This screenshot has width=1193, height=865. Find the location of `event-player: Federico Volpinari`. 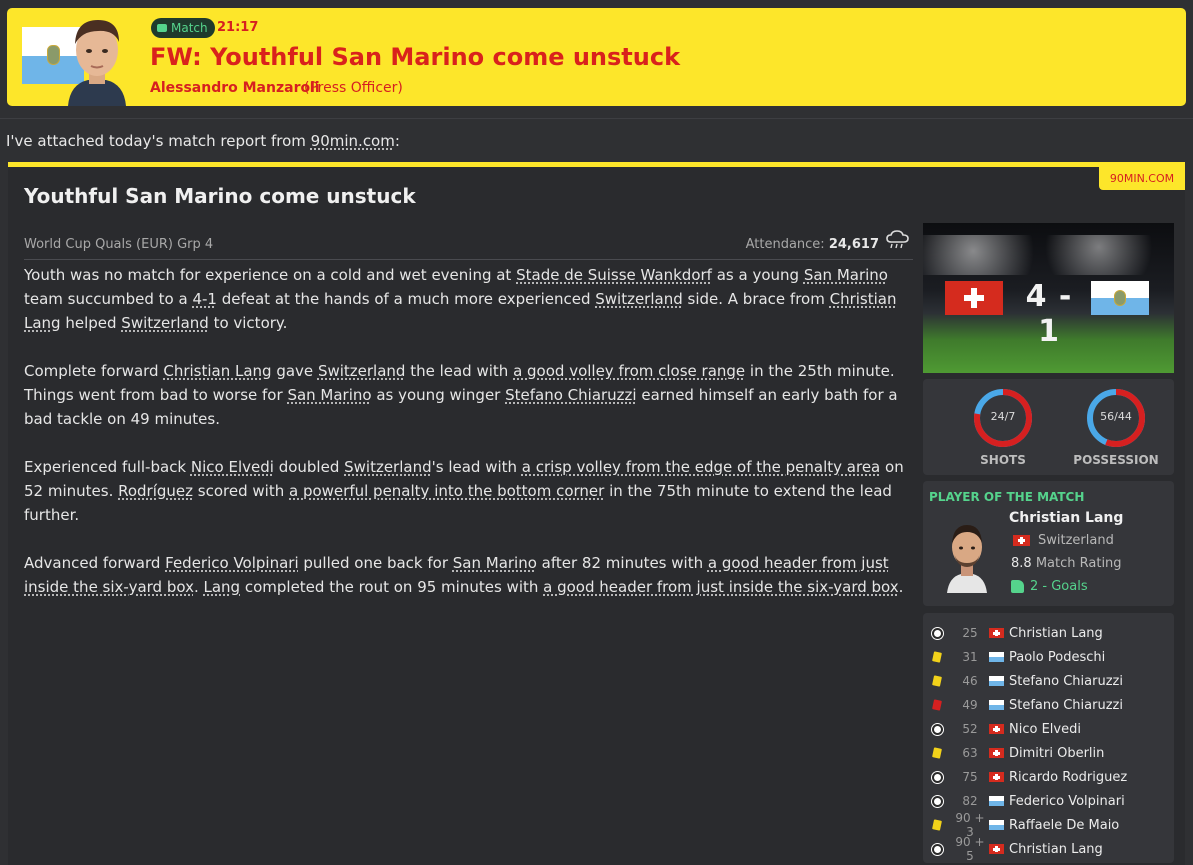

event-player: Federico Volpinari is located at coordinates (1067, 801).